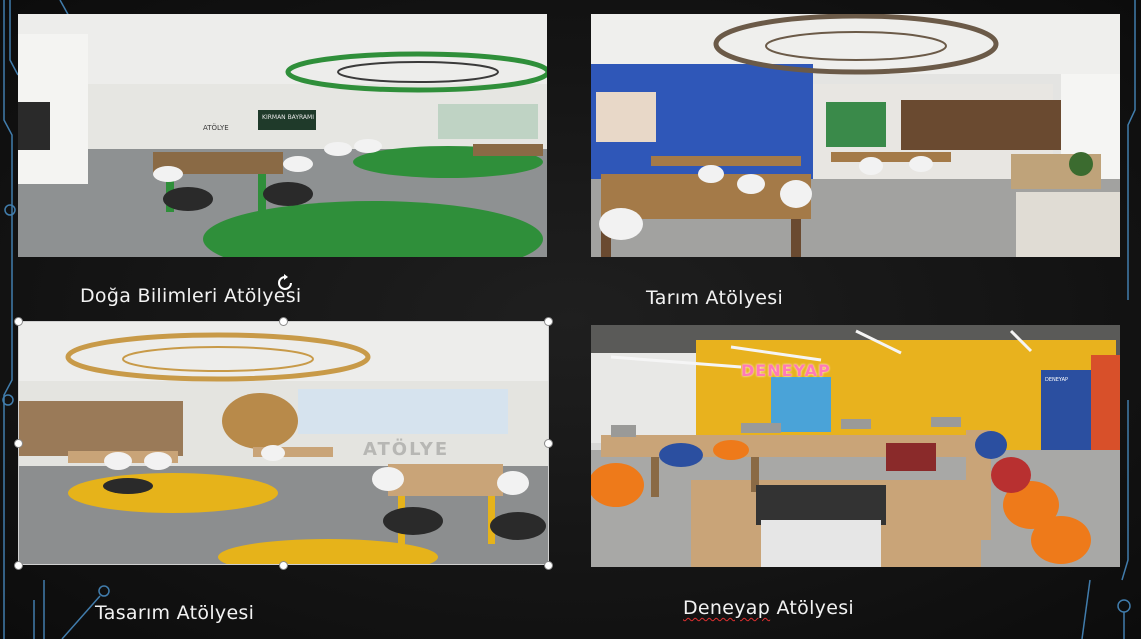 The height and width of the screenshot is (639, 1141). Describe the element at coordinates (548, 443) in the screenshot. I see `resize-handle-middle-right` at that location.